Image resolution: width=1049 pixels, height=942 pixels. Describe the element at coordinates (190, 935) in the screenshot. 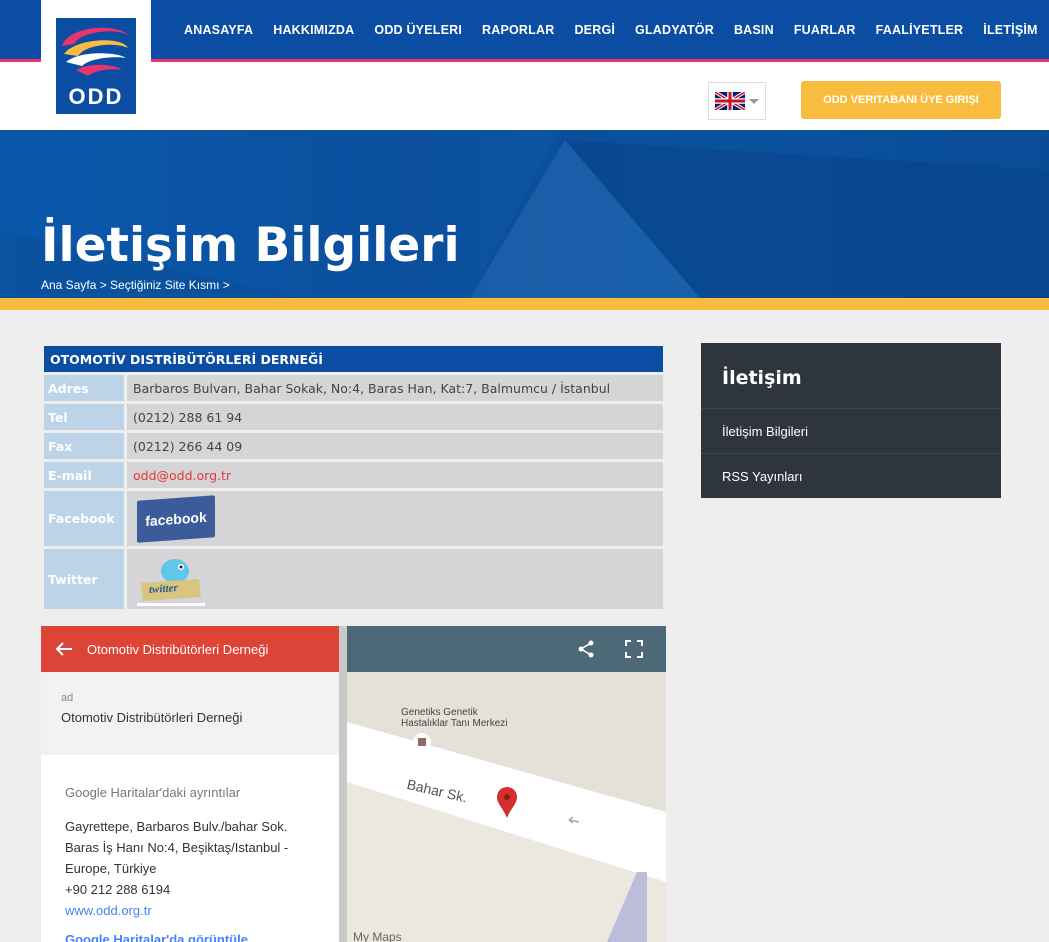

I see `map-view-link: Google Haritalar'da görüntüle` at that location.